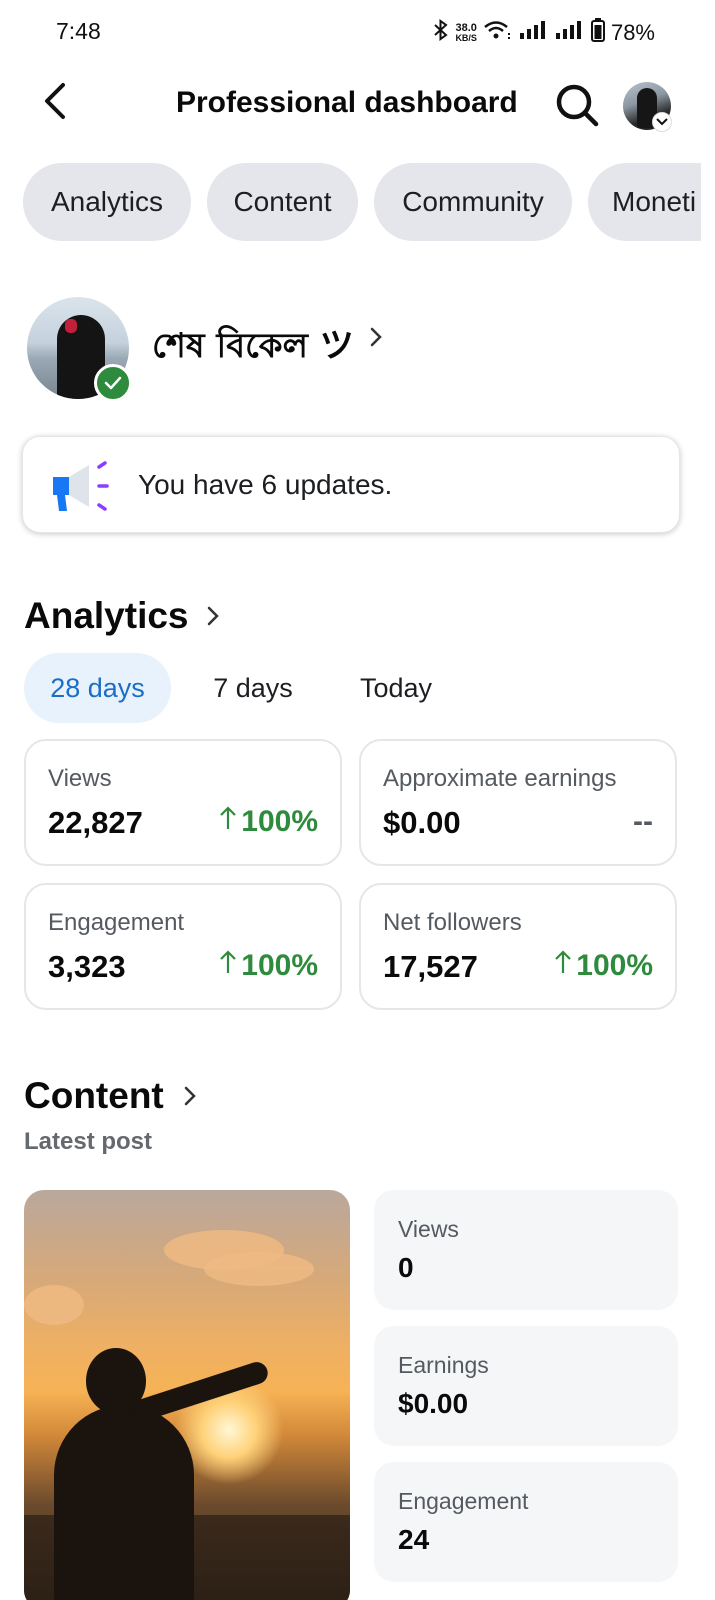  Describe the element at coordinates (662, 122) in the screenshot. I see `chevron-down-icon` at that location.